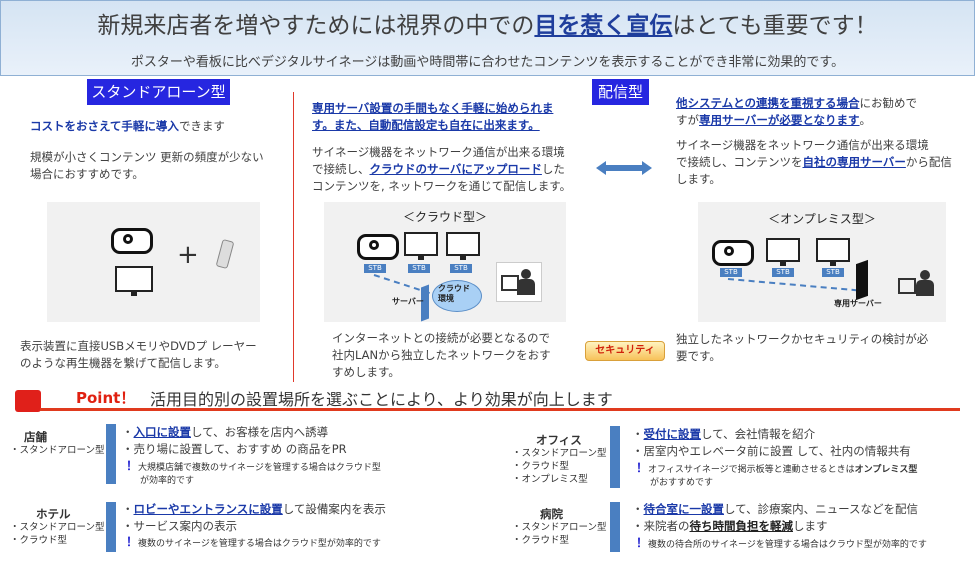  What do you see at coordinates (293, 237) in the screenshot?
I see `divider-line` at bounding box center [293, 237].